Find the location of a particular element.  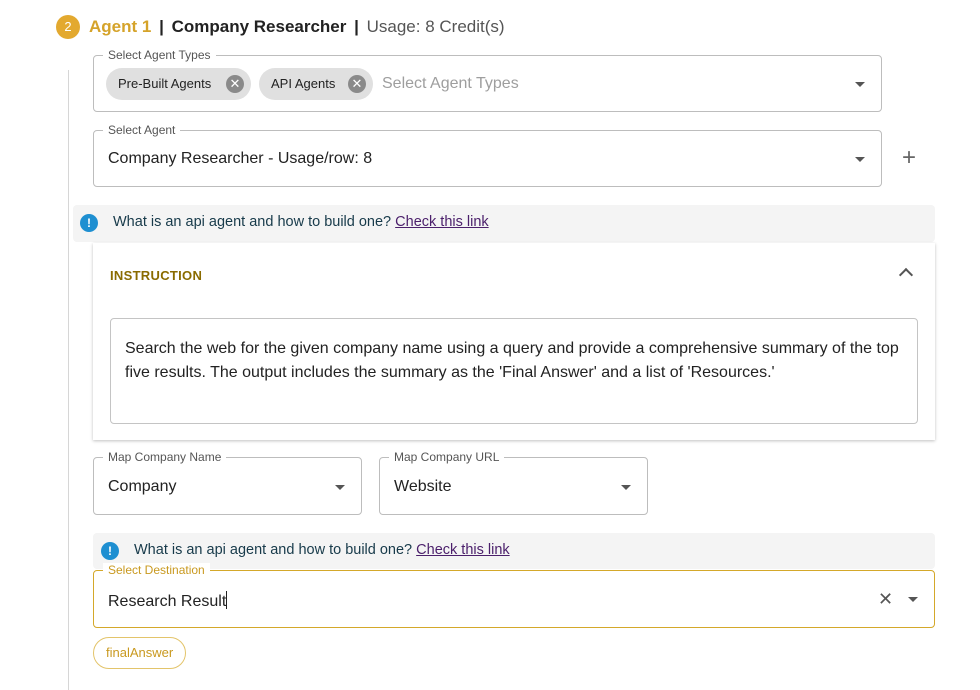

map-company-url-select: Map Company URL Website is located at coordinates (513, 482).